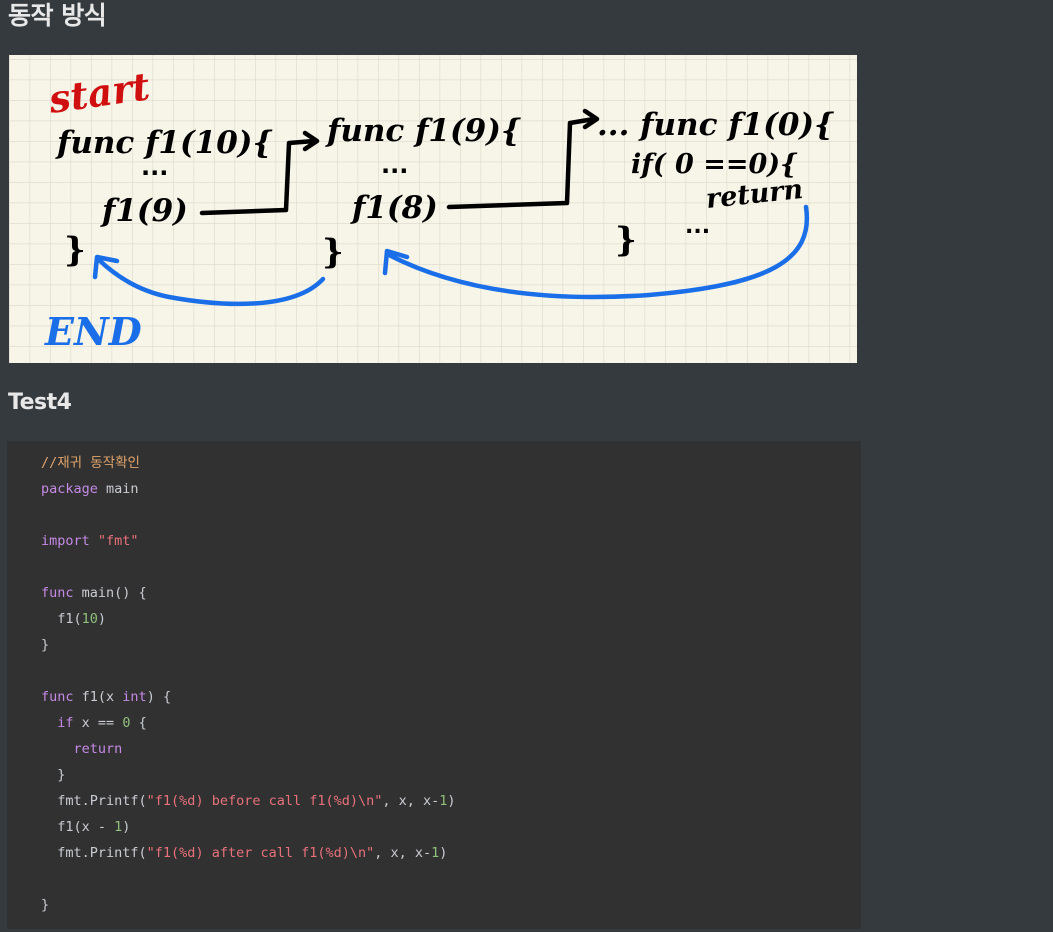 The image size is (1053, 932). Describe the element at coordinates (98, 697) in the screenshot. I see `code-token: f1(x` at that location.